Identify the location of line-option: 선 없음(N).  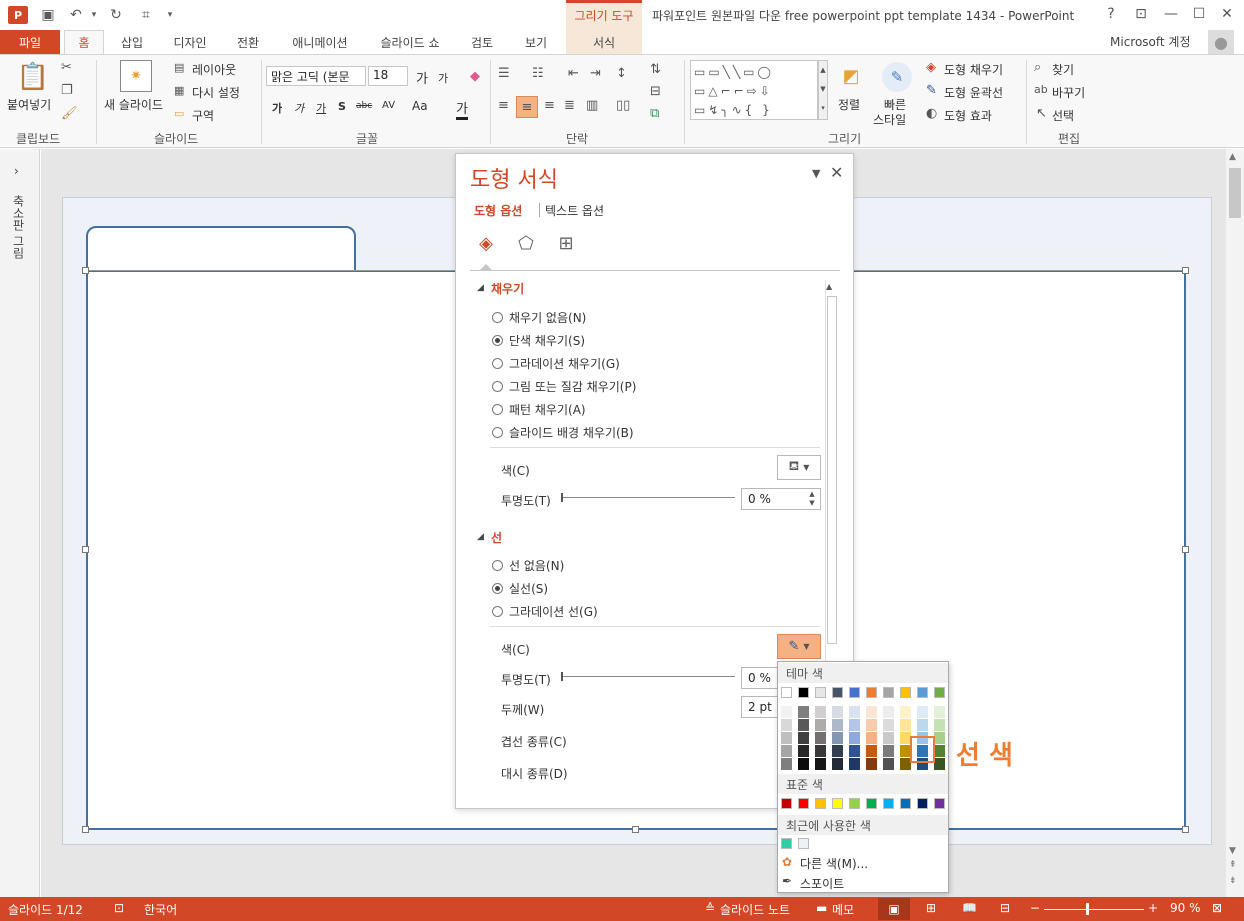
(528, 565).